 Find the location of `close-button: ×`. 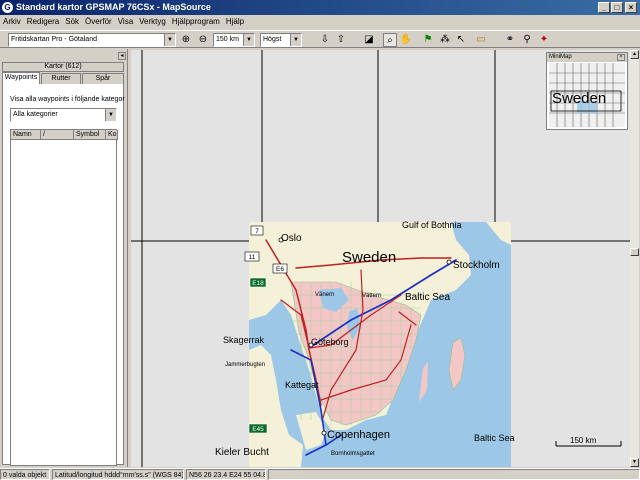

close-button: × is located at coordinates (631, 7).